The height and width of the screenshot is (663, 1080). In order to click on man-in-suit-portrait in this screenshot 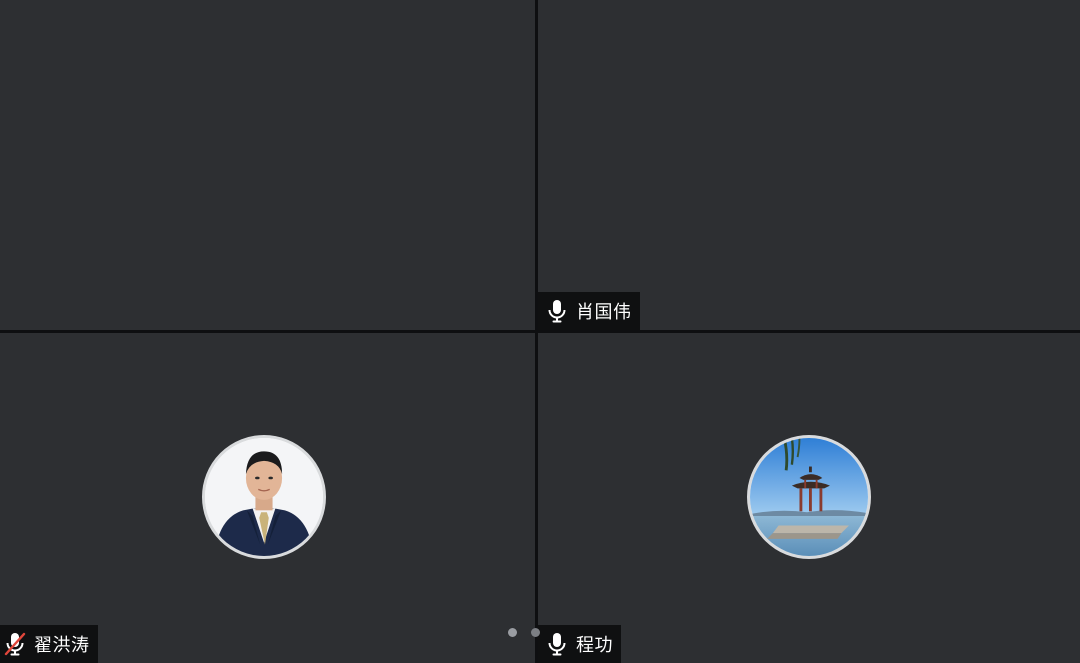, I will do `click(264, 497)`.